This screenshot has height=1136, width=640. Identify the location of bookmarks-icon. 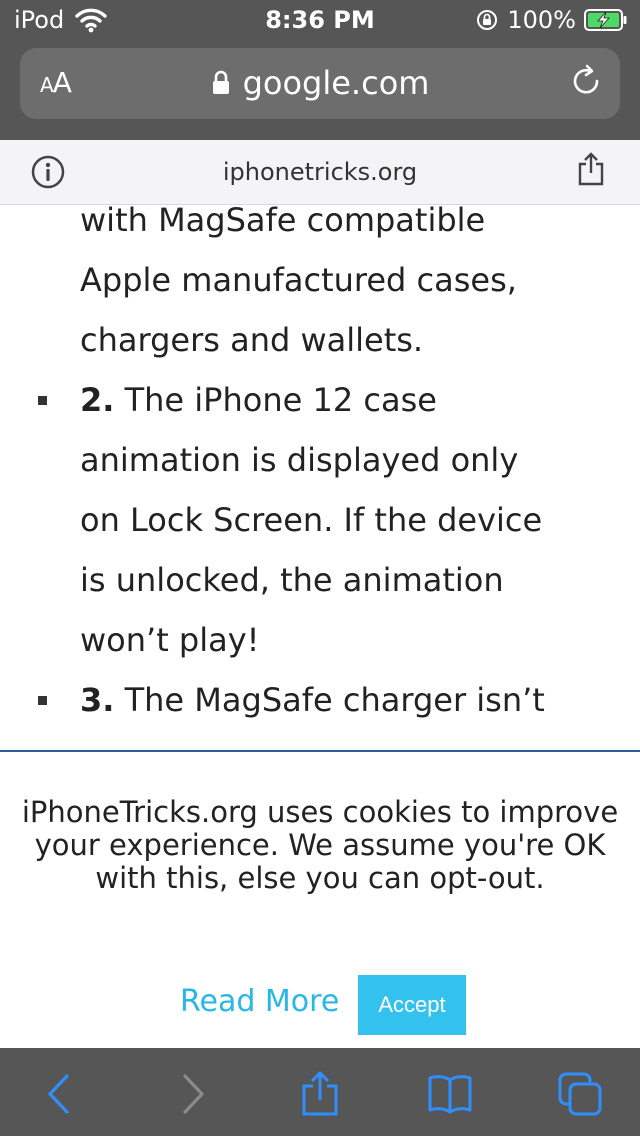
(450, 1094).